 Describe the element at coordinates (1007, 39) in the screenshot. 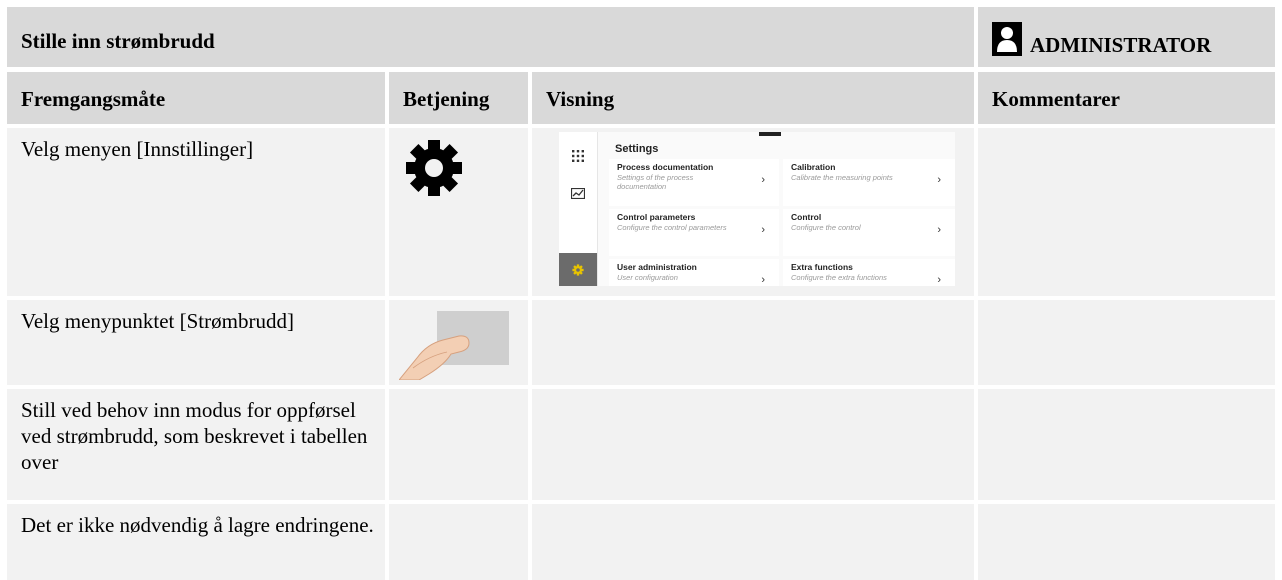

I see `user-icon` at that location.